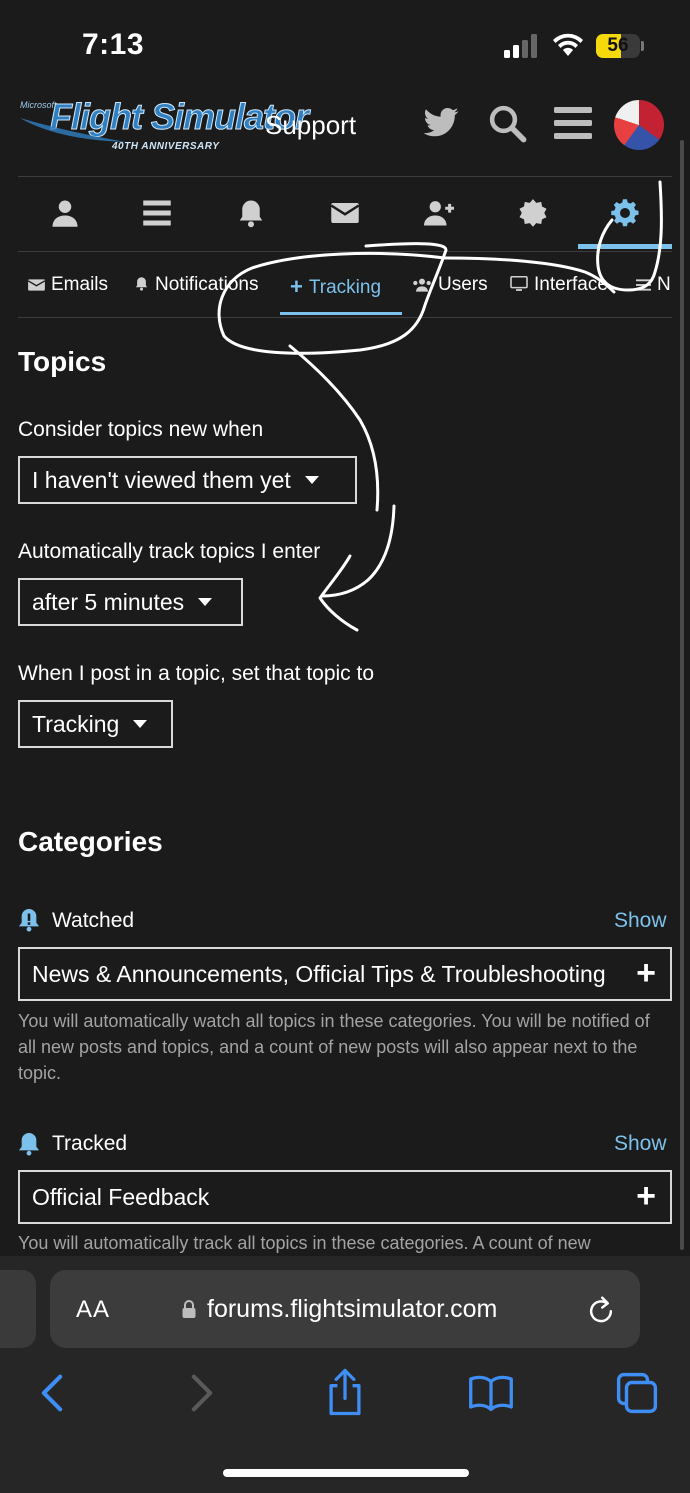 Image resolution: width=690 pixels, height=1493 pixels. What do you see at coordinates (121, 1197) in the screenshot?
I see `tracked-value: Official Feedback` at bounding box center [121, 1197].